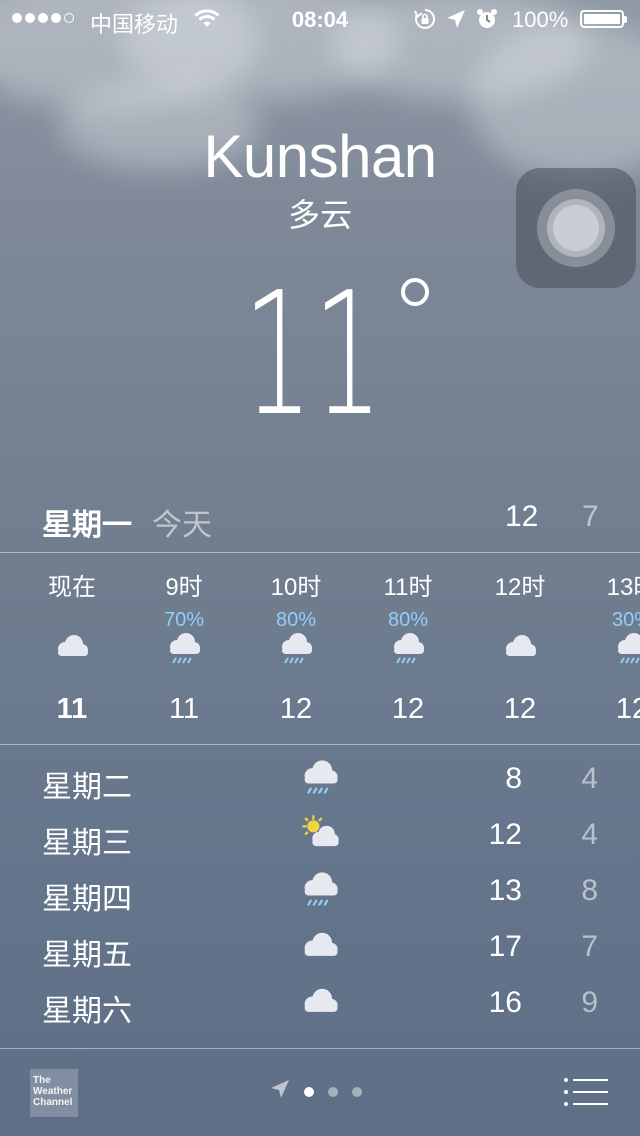  Describe the element at coordinates (87, 787) in the screenshot. I see `day-name: 星期二` at that location.